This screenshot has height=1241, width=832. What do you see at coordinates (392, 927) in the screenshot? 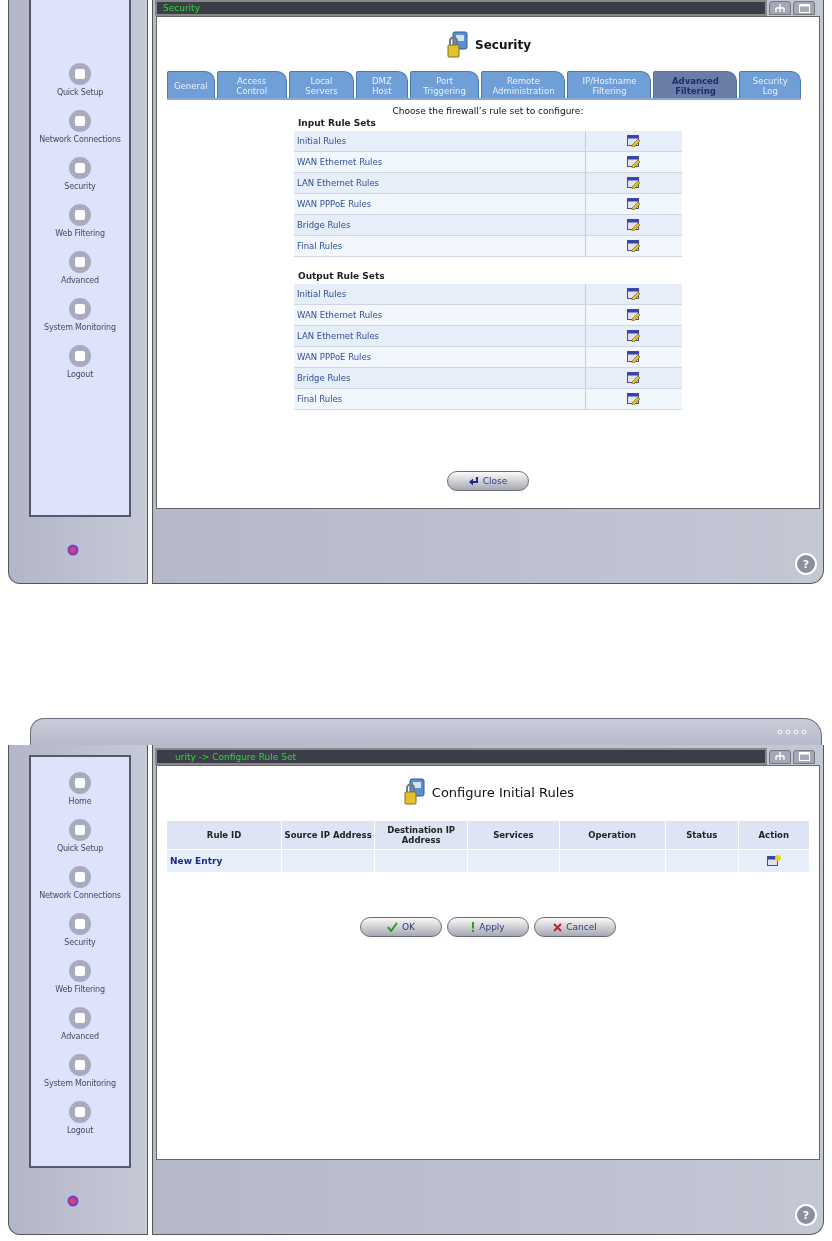
I see `checkmark-icon` at bounding box center [392, 927].